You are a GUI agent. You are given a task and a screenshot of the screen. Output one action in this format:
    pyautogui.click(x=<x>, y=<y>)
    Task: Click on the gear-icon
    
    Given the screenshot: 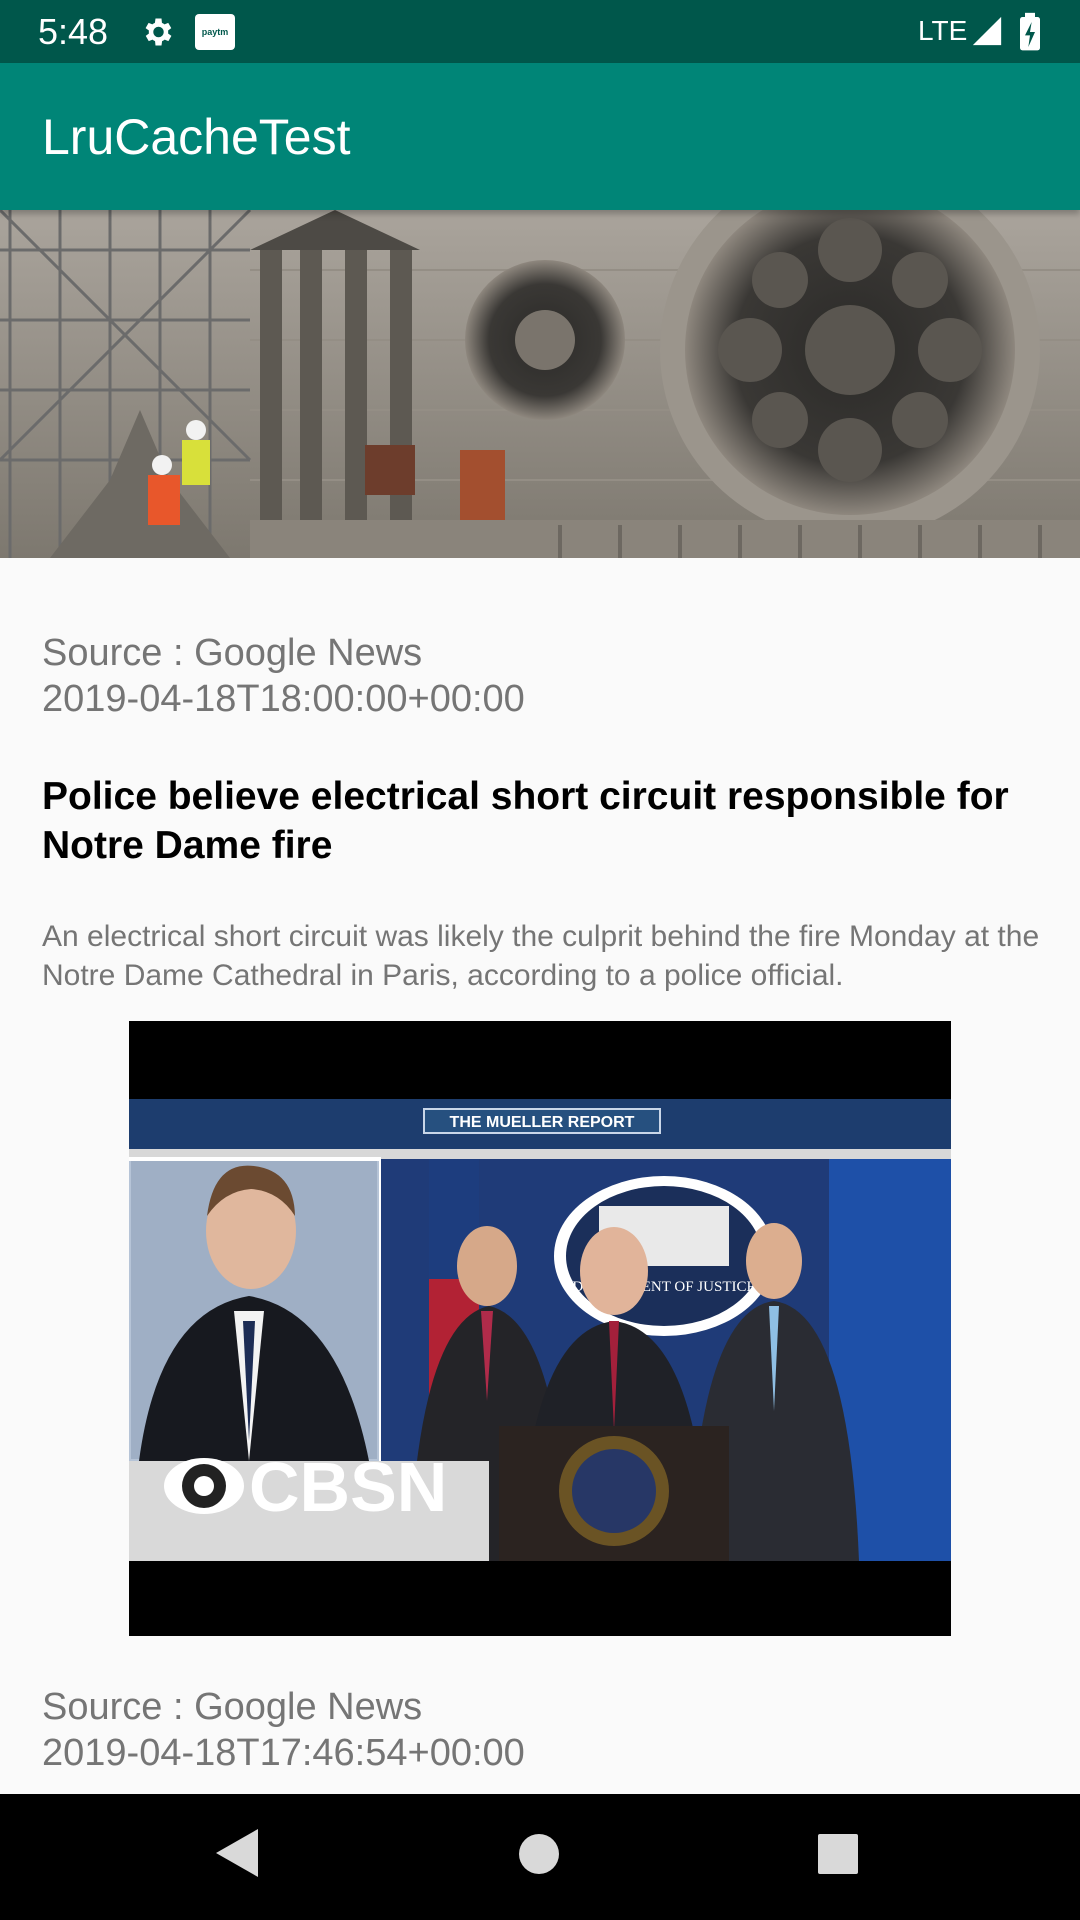 What is the action you would take?
    pyautogui.click(x=158, y=32)
    